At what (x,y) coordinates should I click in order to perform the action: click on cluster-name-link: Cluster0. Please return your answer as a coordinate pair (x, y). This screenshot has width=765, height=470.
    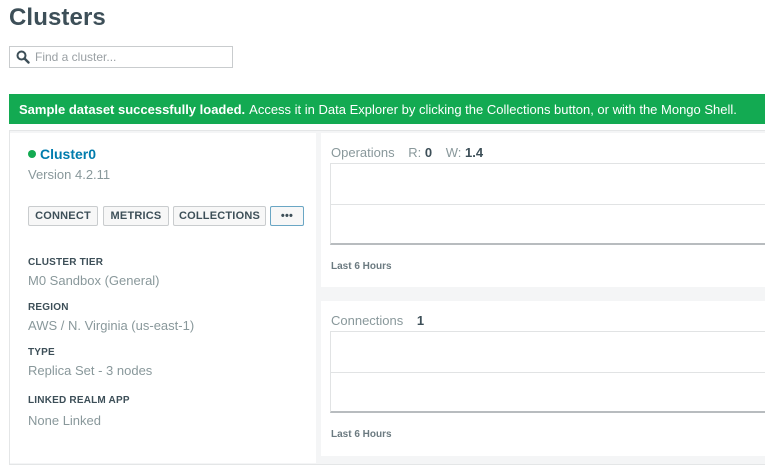
    Looking at the image, I should click on (62, 154).